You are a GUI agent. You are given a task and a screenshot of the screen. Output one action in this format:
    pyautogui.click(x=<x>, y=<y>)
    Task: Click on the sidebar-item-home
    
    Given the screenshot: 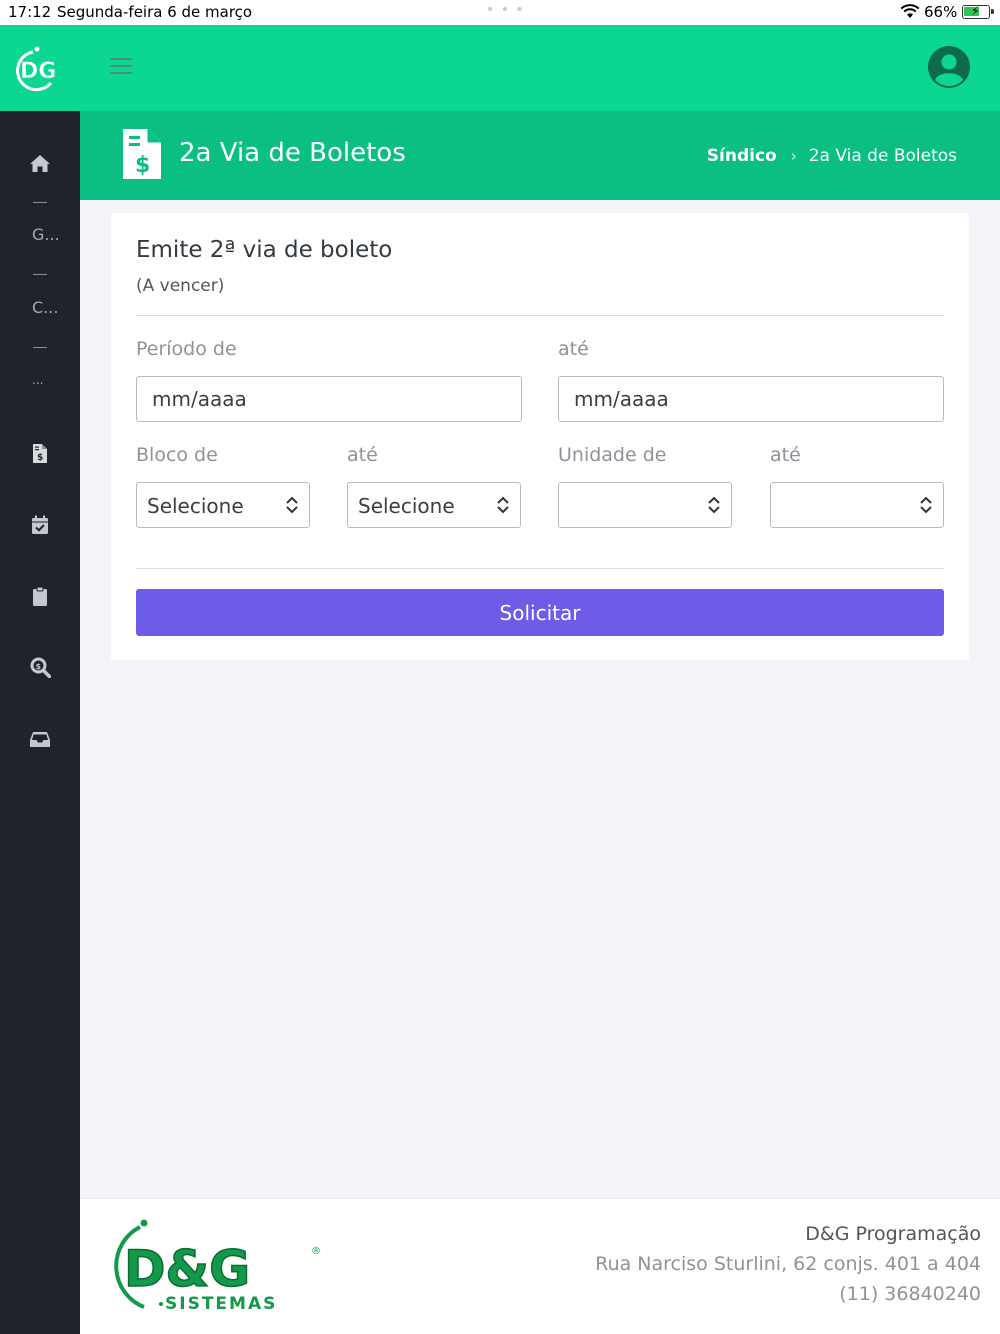 What is the action you would take?
    pyautogui.click(x=40, y=163)
    